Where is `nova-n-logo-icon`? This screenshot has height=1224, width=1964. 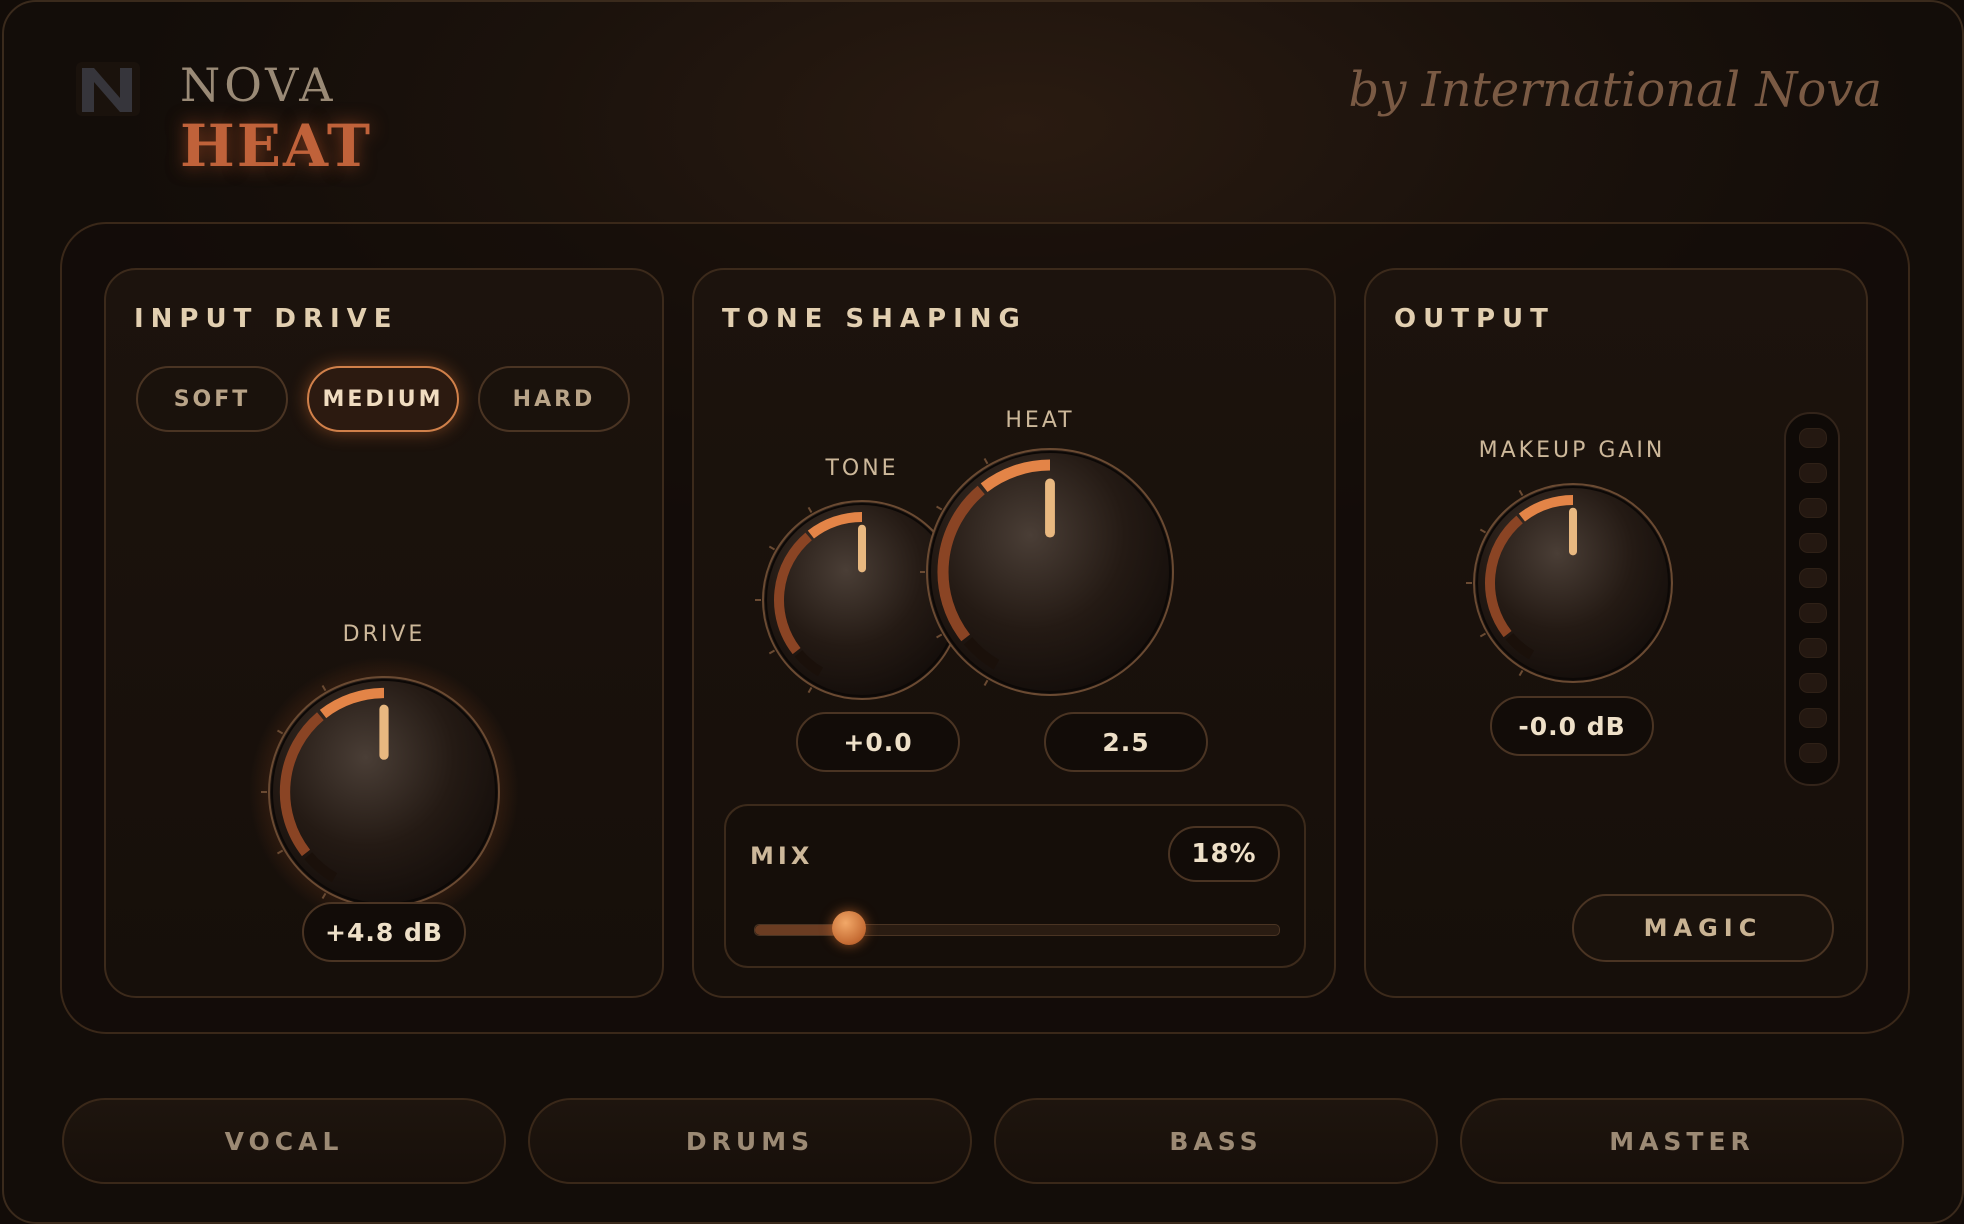 nova-n-logo-icon is located at coordinates (108, 89).